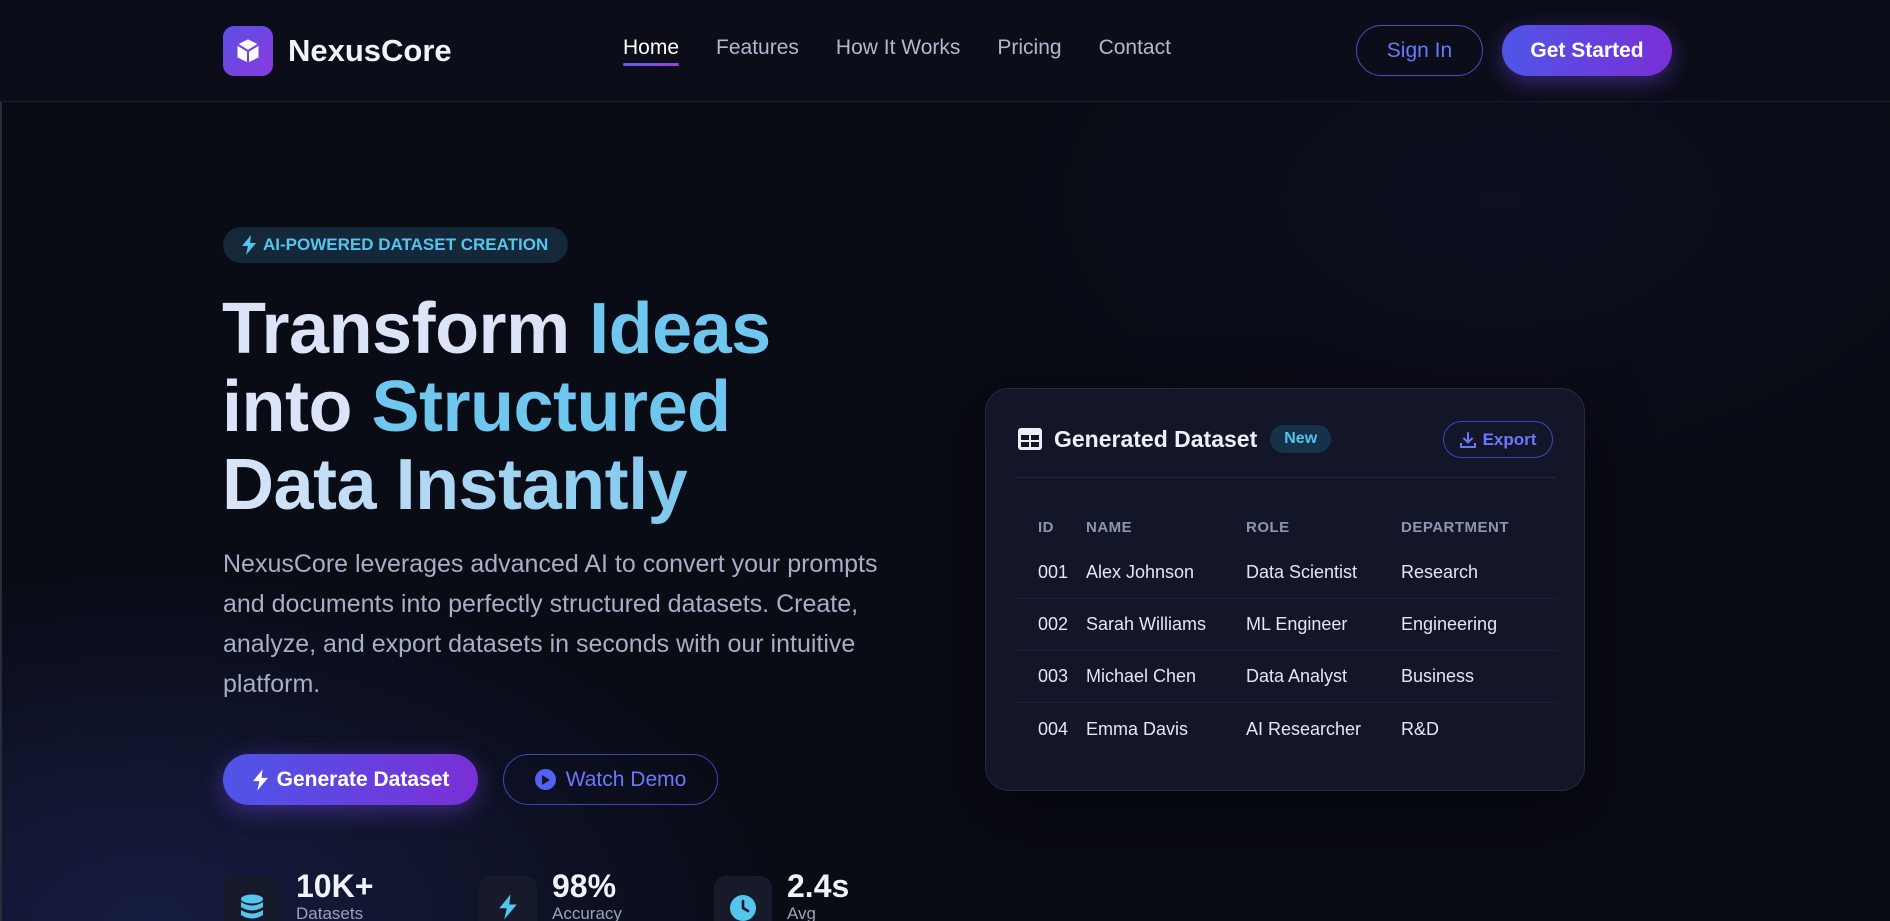 The height and width of the screenshot is (921, 1890). What do you see at coordinates (1135, 51) in the screenshot?
I see `nav-link-contact: Contact` at bounding box center [1135, 51].